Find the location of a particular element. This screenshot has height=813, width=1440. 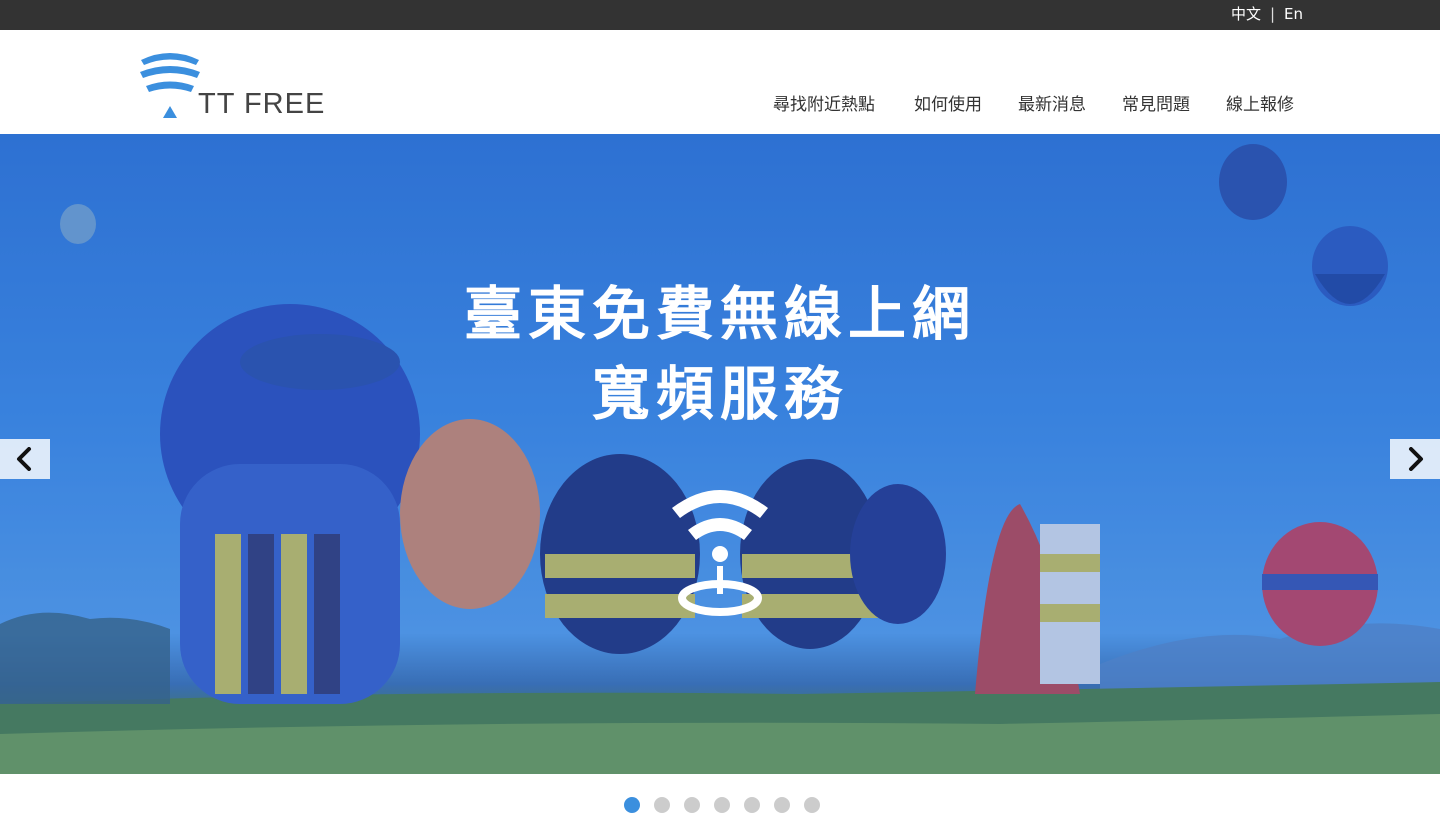

nav-faq: 常見問題 is located at coordinates (1156, 105).